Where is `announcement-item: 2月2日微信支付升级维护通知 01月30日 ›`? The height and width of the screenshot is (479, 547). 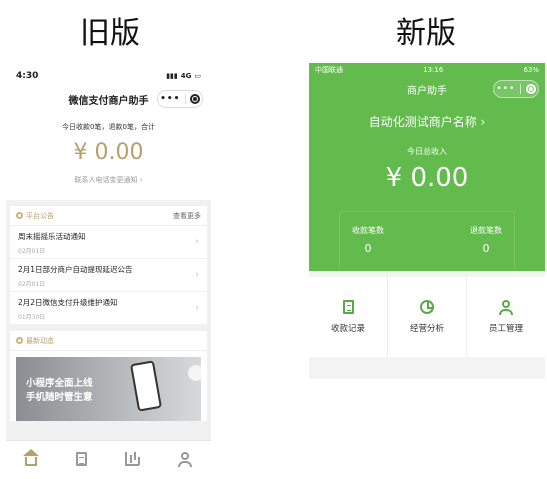 announcement-item: 2月2日微信支付升级维护通知 01月30日 › is located at coordinates (108, 308).